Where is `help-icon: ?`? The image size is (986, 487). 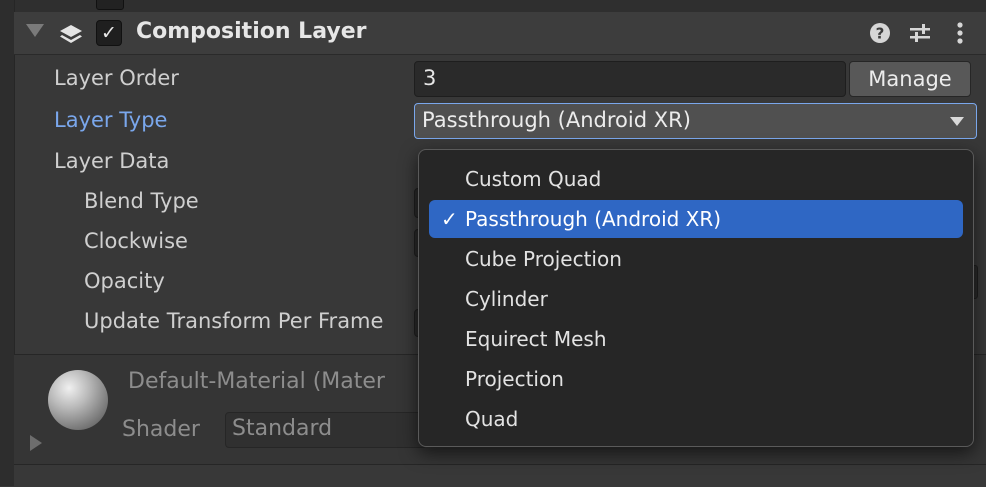 help-icon: ? is located at coordinates (880, 33).